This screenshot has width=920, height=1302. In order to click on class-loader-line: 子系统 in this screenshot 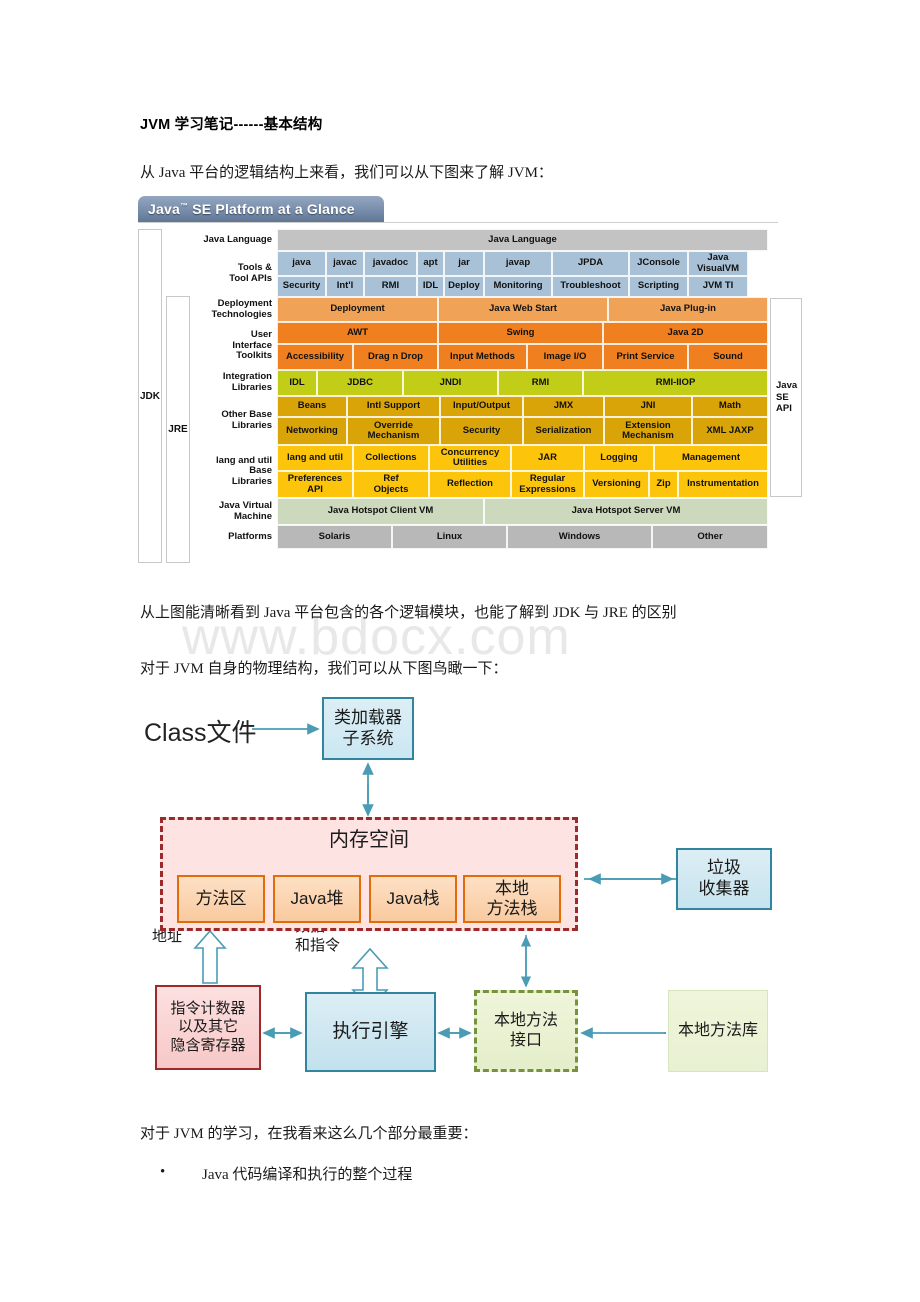, I will do `click(368, 738)`.